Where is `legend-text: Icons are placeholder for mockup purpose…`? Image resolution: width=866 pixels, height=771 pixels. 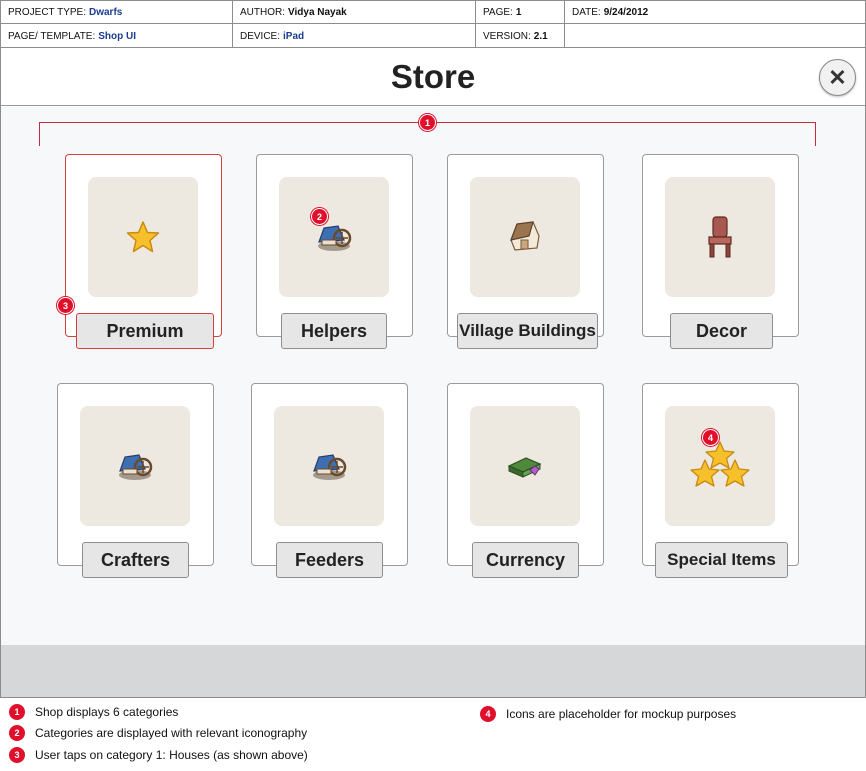 legend-text: Icons are placeholder for mockup purpose… is located at coordinates (621, 714).